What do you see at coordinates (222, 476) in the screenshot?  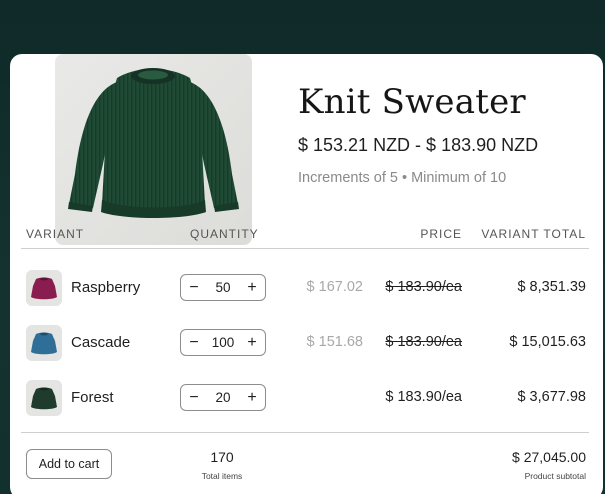 I see `total-items-label: Total items` at bounding box center [222, 476].